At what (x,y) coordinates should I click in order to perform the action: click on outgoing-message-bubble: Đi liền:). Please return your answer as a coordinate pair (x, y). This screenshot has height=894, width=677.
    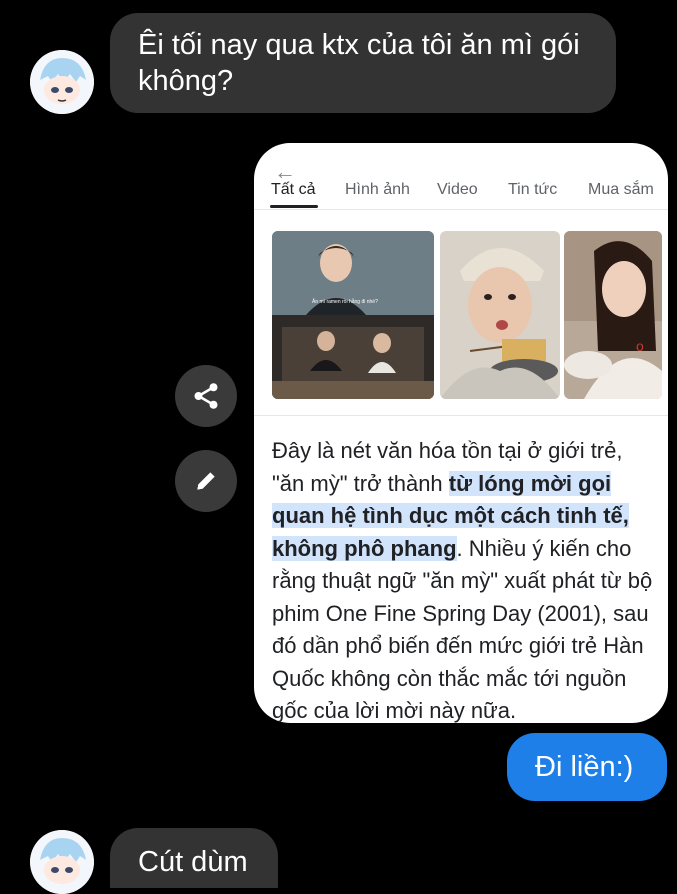
    Looking at the image, I should click on (587, 767).